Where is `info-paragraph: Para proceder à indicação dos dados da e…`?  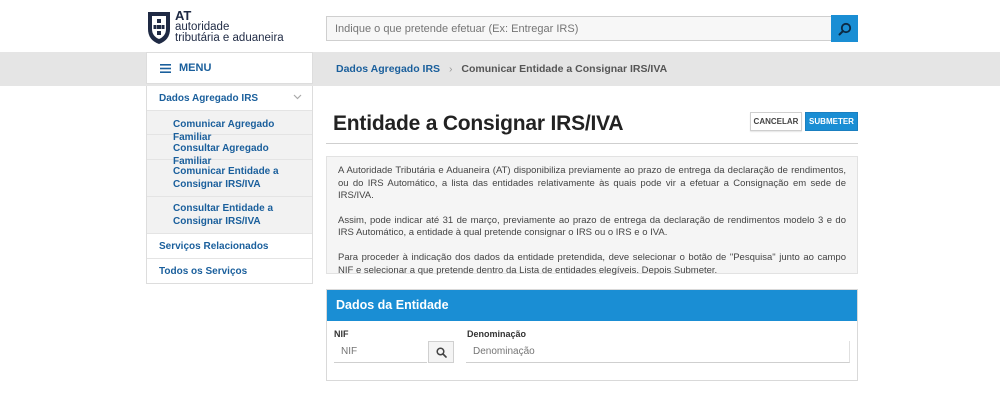 info-paragraph: Para proceder à indicação dos dados da e… is located at coordinates (592, 263).